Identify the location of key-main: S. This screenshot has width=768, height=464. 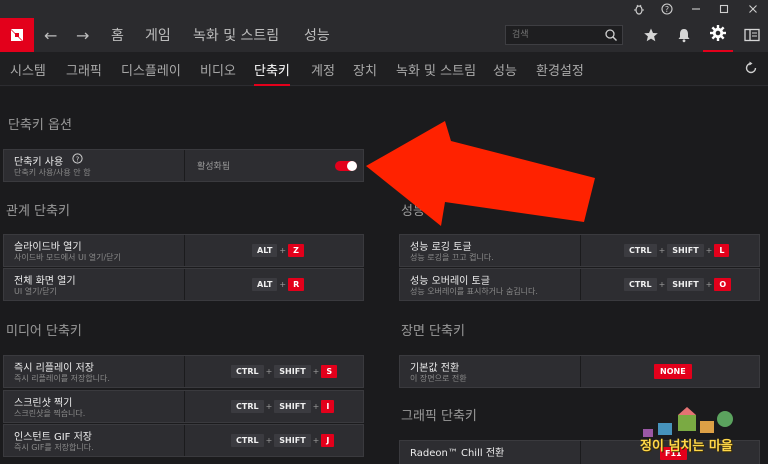
(329, 371).